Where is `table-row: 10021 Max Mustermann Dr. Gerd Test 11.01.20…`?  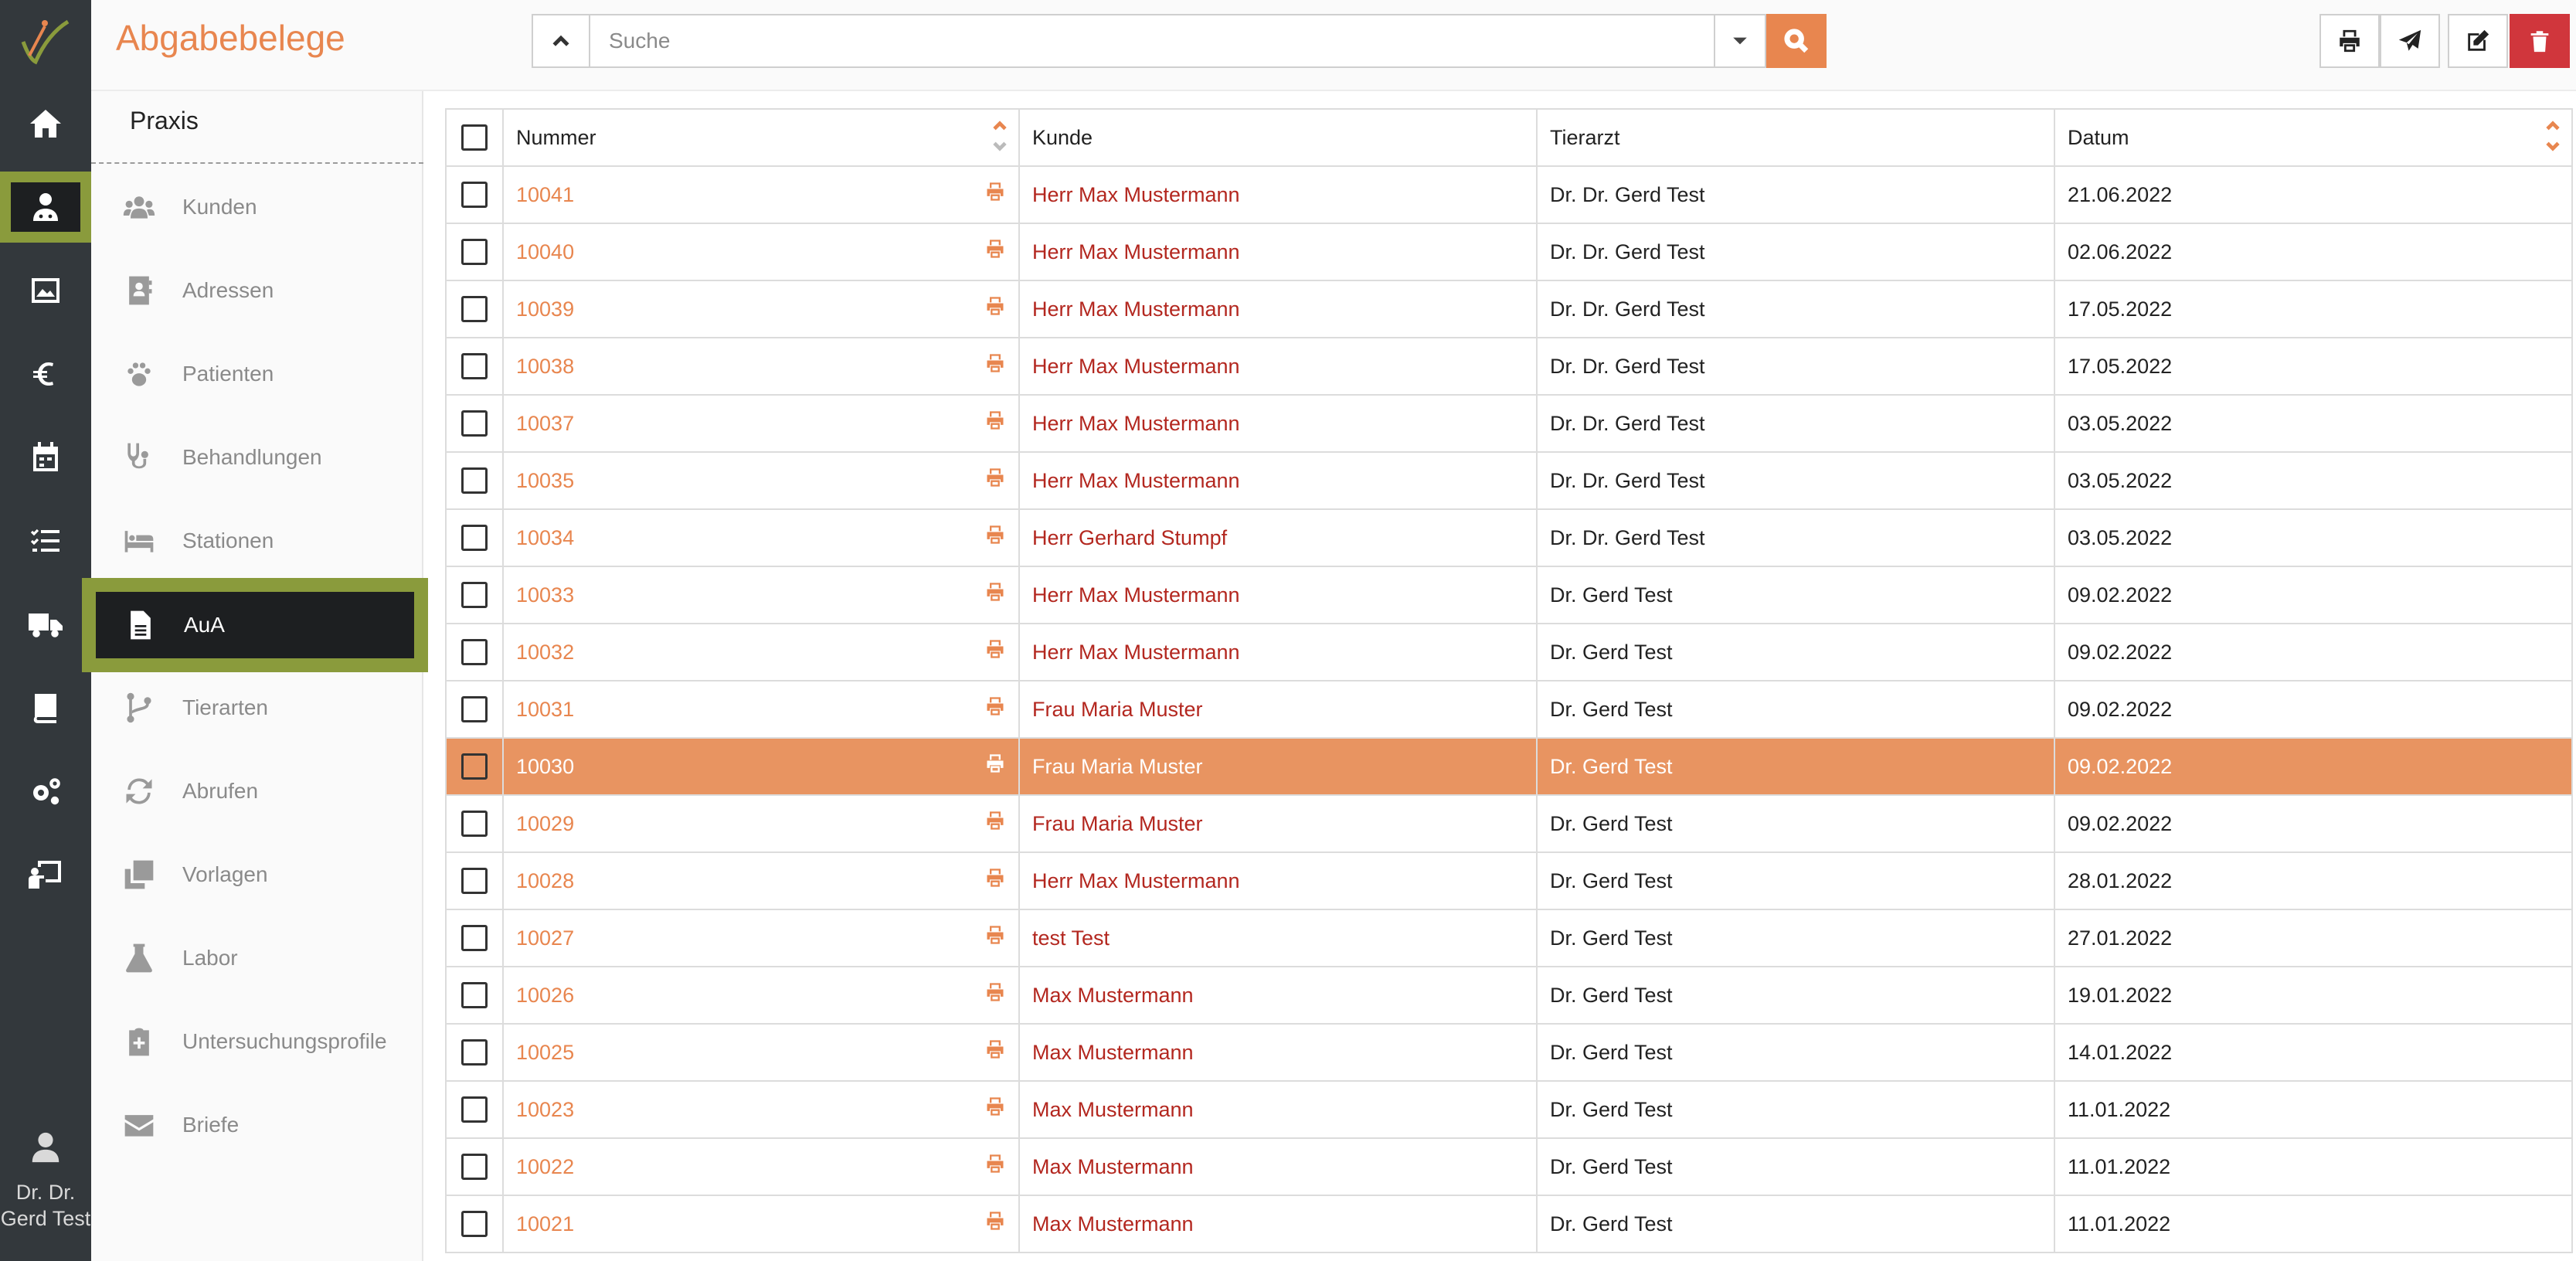 table-row: 10021 Max Mustermann Dr. Gerd Test 11.01.20… is located at coordinates (1509, 1224).